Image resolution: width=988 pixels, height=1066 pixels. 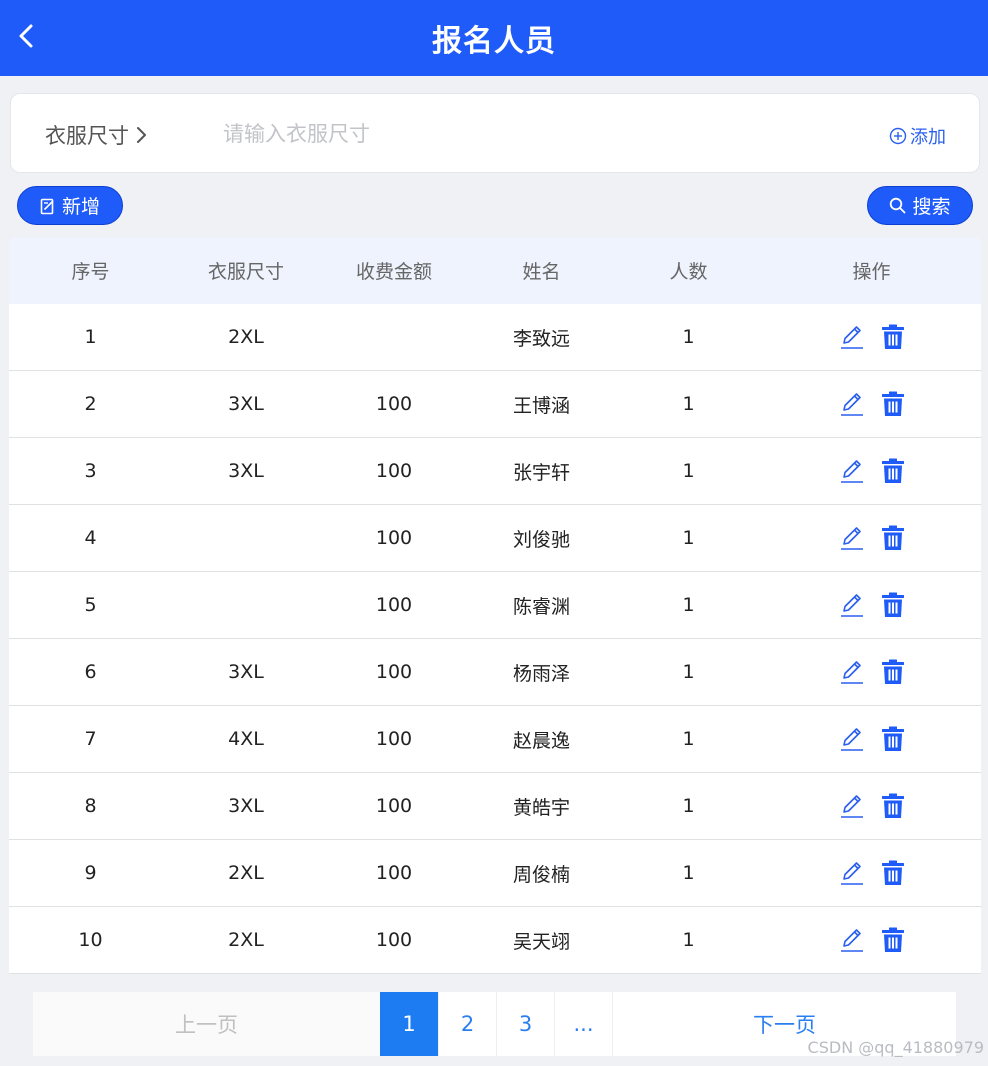 What do you see at coordinates (541, 606) in the screenshot?
I see `cell-name: 陈睿渊` at bounding box center [541, 606].